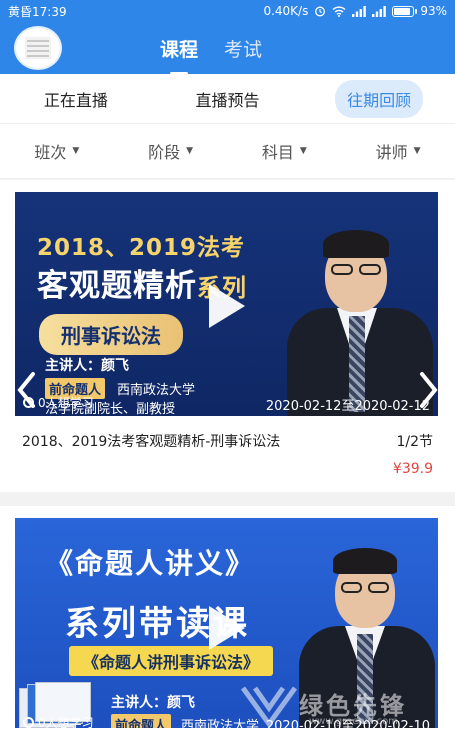 Image resolution: width=455 pixels, height=734 pixels. Describe the element at coordinates (141, 721) in the screenshot. I see `banner-role-tag: 前命题人` at that location.